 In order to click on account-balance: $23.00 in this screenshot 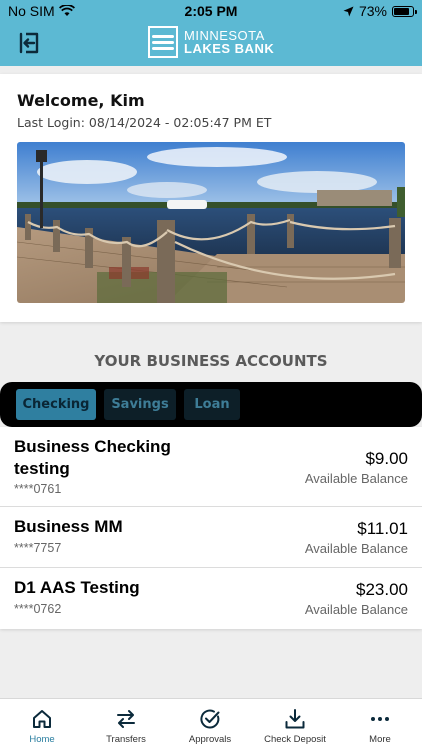, I will do `click(382, 589)`.